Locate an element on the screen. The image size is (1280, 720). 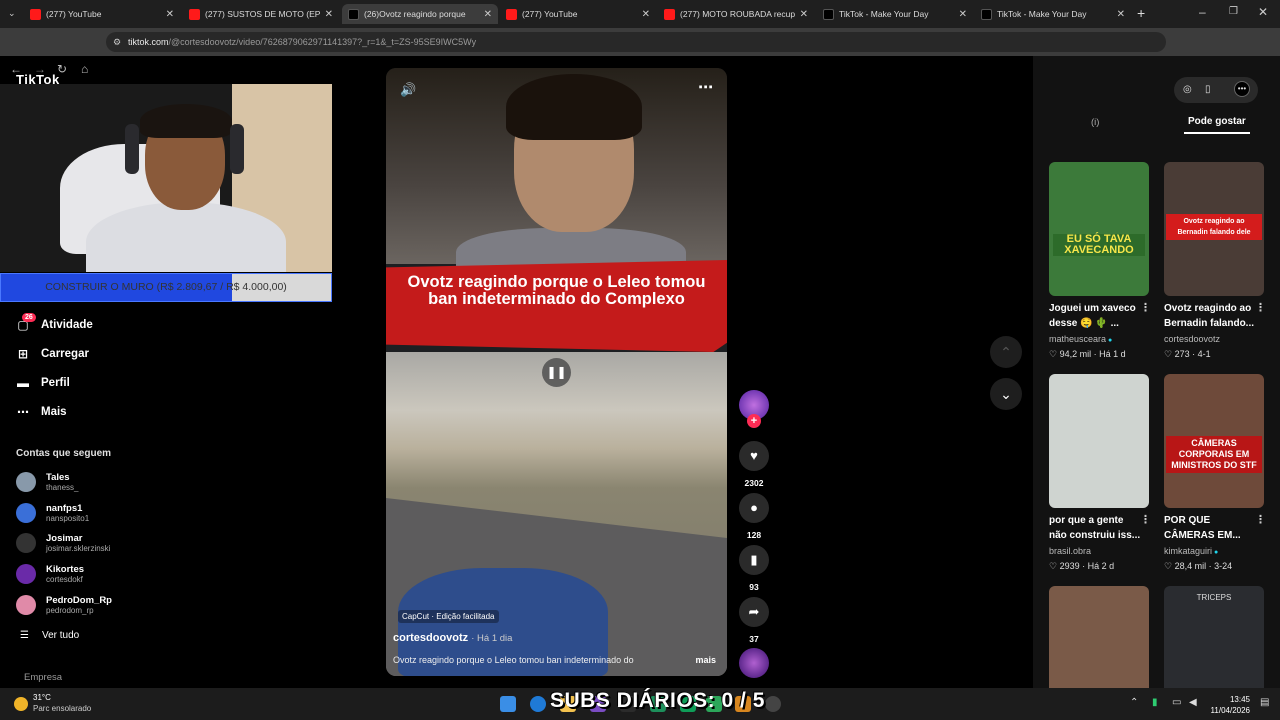
tab-info: (i) is located at coordinates (1095, 122).